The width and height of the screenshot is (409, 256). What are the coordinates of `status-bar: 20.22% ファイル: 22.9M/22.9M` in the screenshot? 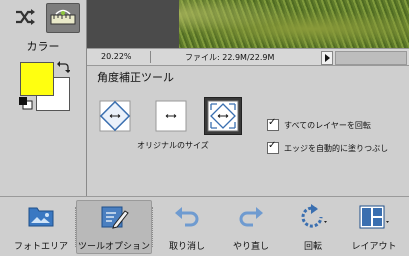 It's located at (248, 57).